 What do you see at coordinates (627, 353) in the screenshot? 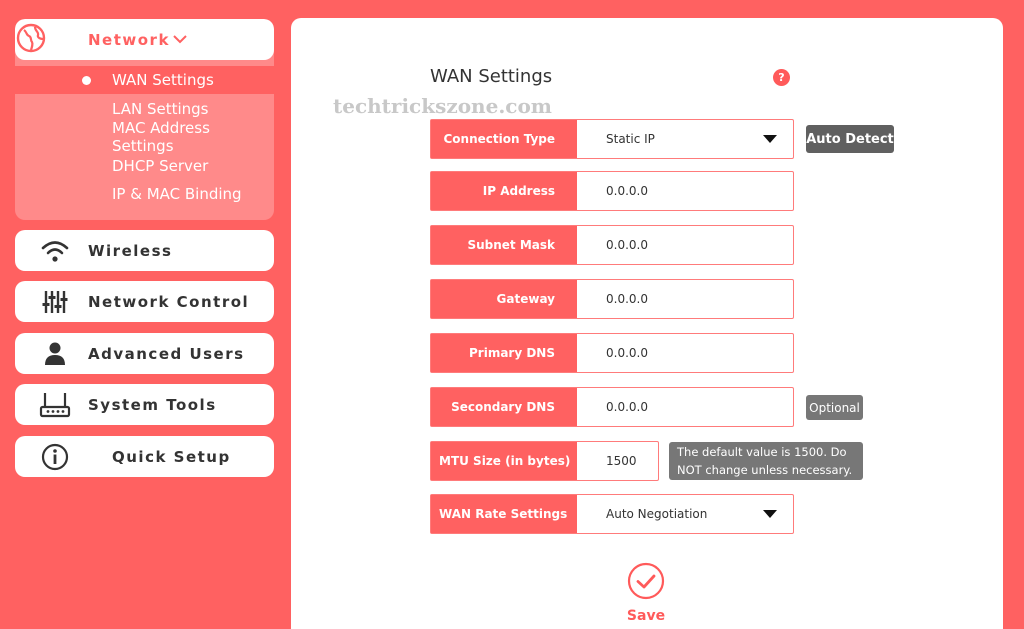
I see `primary-dns-value: 0.0.0.0` at bounding box center [627, 353].